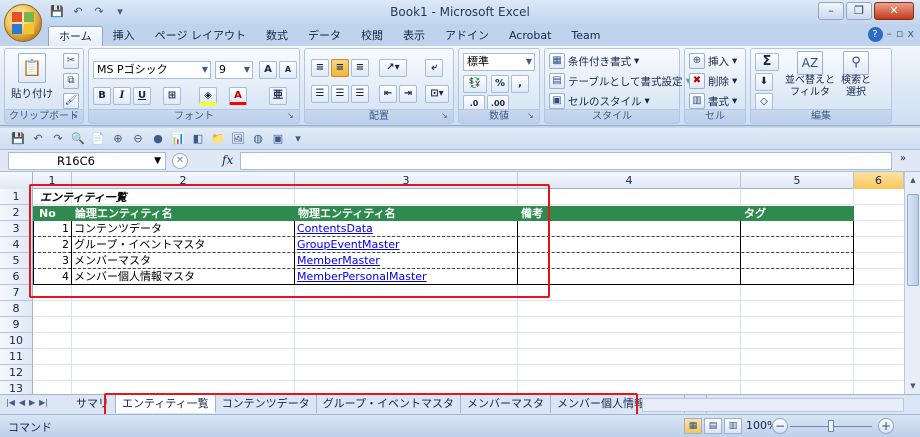 The image size is (920, 437). Describe the element at coordinates (713, 61) in the screenshot. I see `insert-cells-button: ⊕ 挿入 ▾` at that location.